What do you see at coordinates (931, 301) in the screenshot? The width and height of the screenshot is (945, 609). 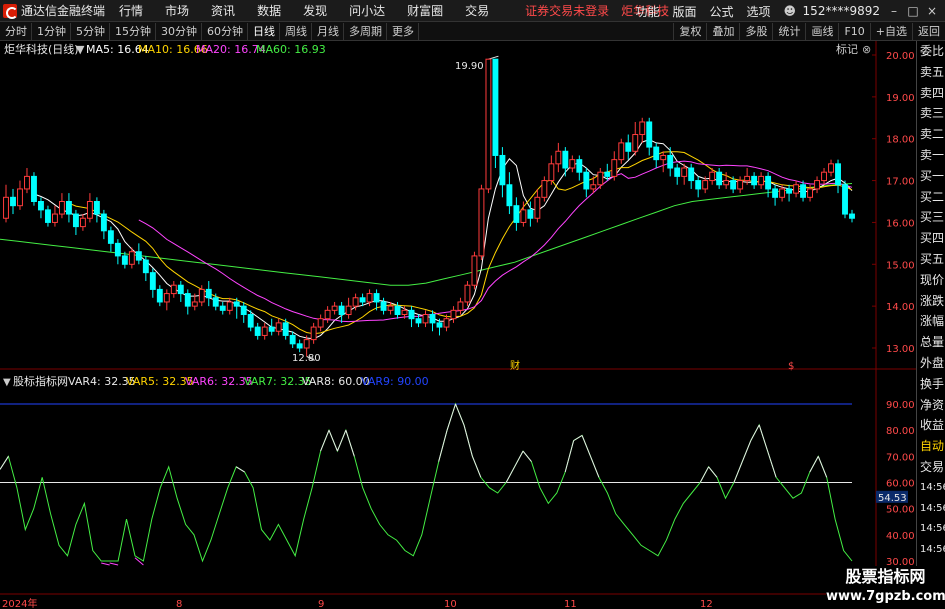 I see `side-change: 涨跌` at bounding box center [931, 301].